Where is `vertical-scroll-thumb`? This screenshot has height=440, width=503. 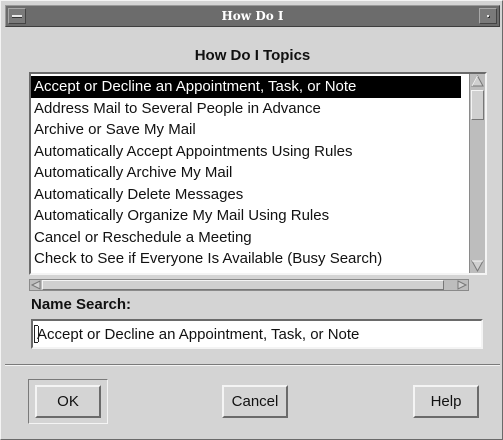
vertical-scroll-thumb is located at coordinates (477, 105).